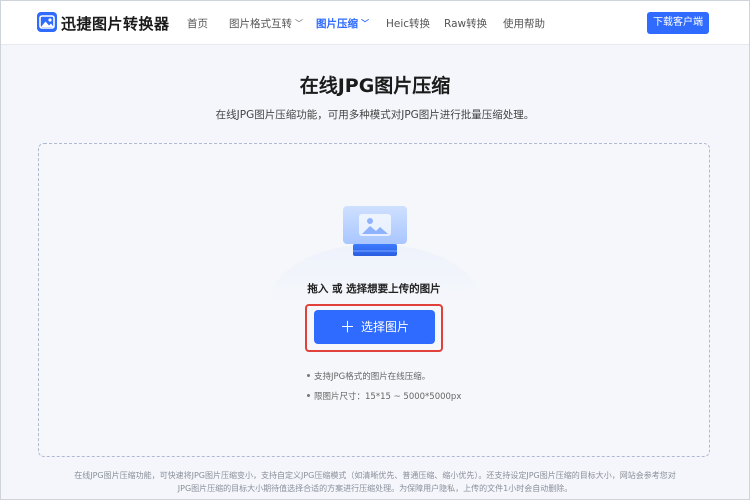 Image resolution: width=750 pixels, height=500 pixels. I want to click on nav-help: 使用帮助, so click(524, 23).